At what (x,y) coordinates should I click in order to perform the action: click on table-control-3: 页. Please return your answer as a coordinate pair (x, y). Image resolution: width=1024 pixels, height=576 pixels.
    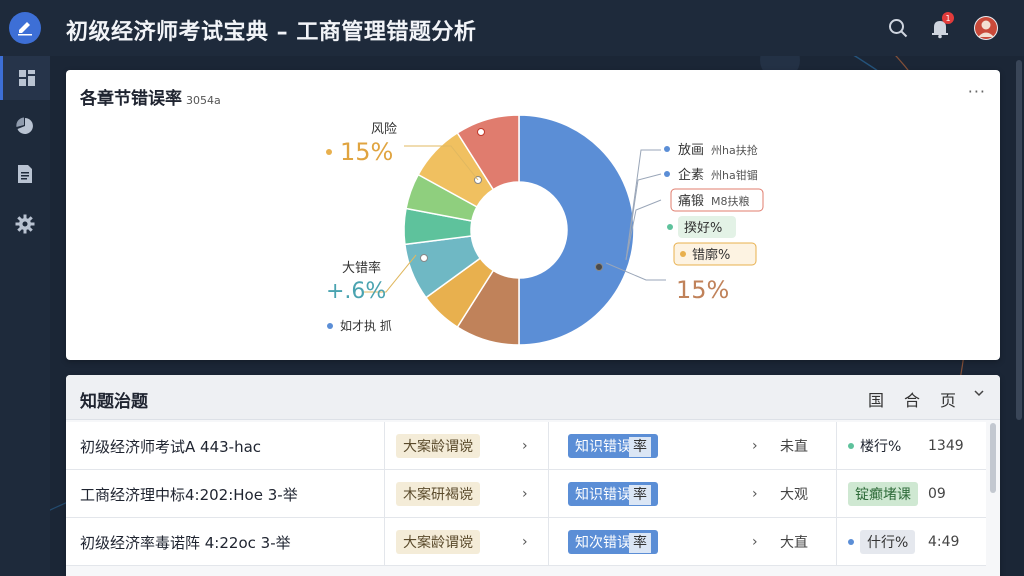
    Looking at the image, I should click on (948, 399).